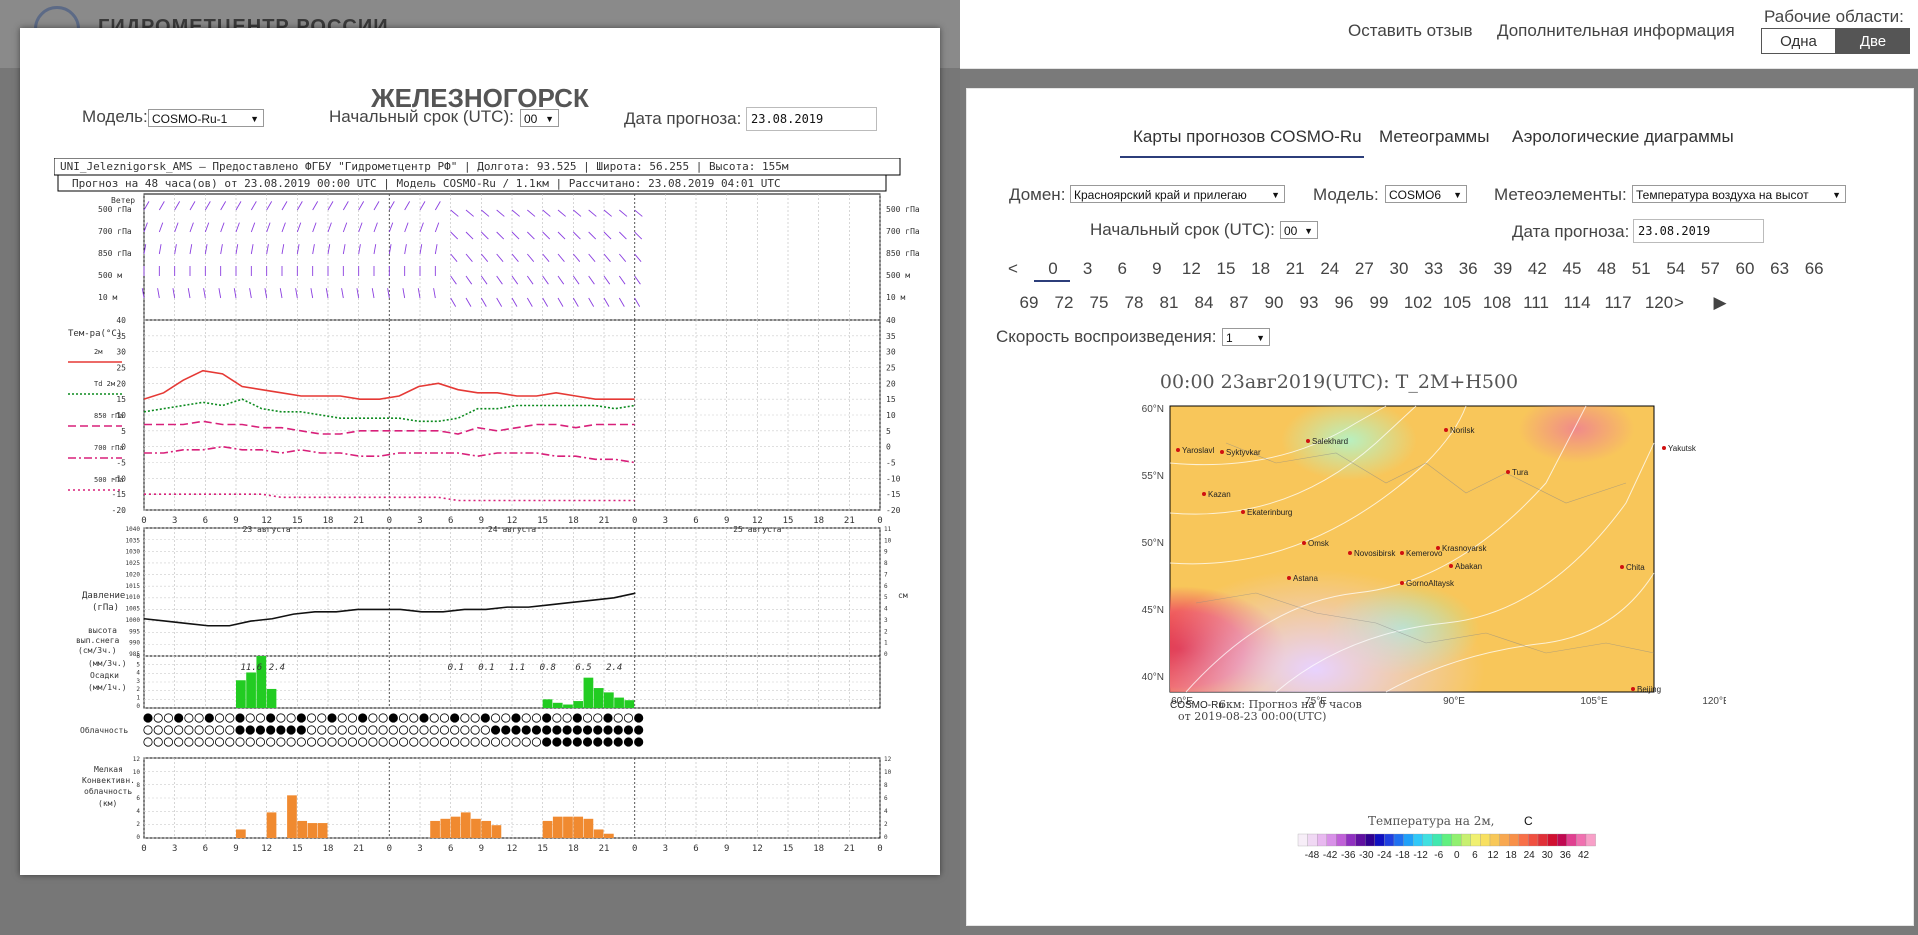 The height and width of the screenshot is (935, 1918). Describe the element at coordinates (1577, 303) in the screenshot. I see `hour-option: 114` at that location.